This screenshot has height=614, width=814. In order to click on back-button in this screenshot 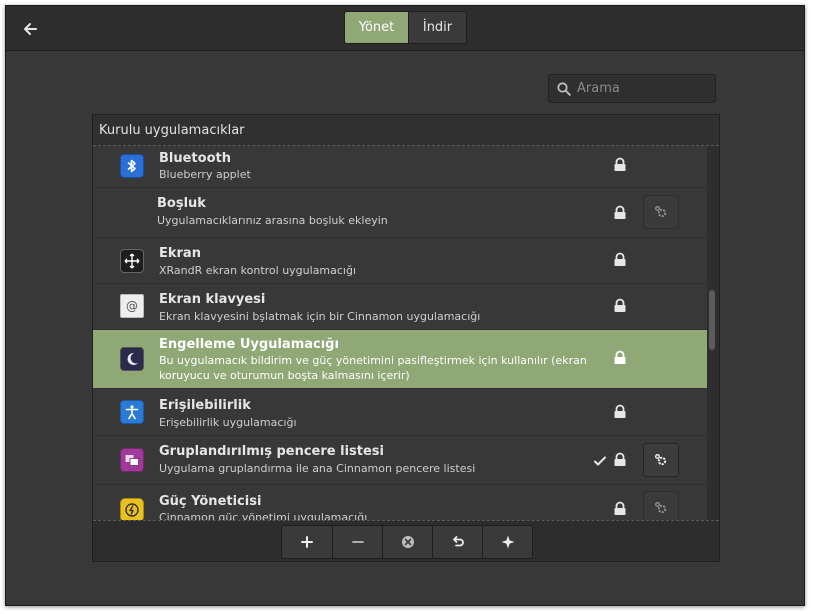, I will do `click(30, 29)`.